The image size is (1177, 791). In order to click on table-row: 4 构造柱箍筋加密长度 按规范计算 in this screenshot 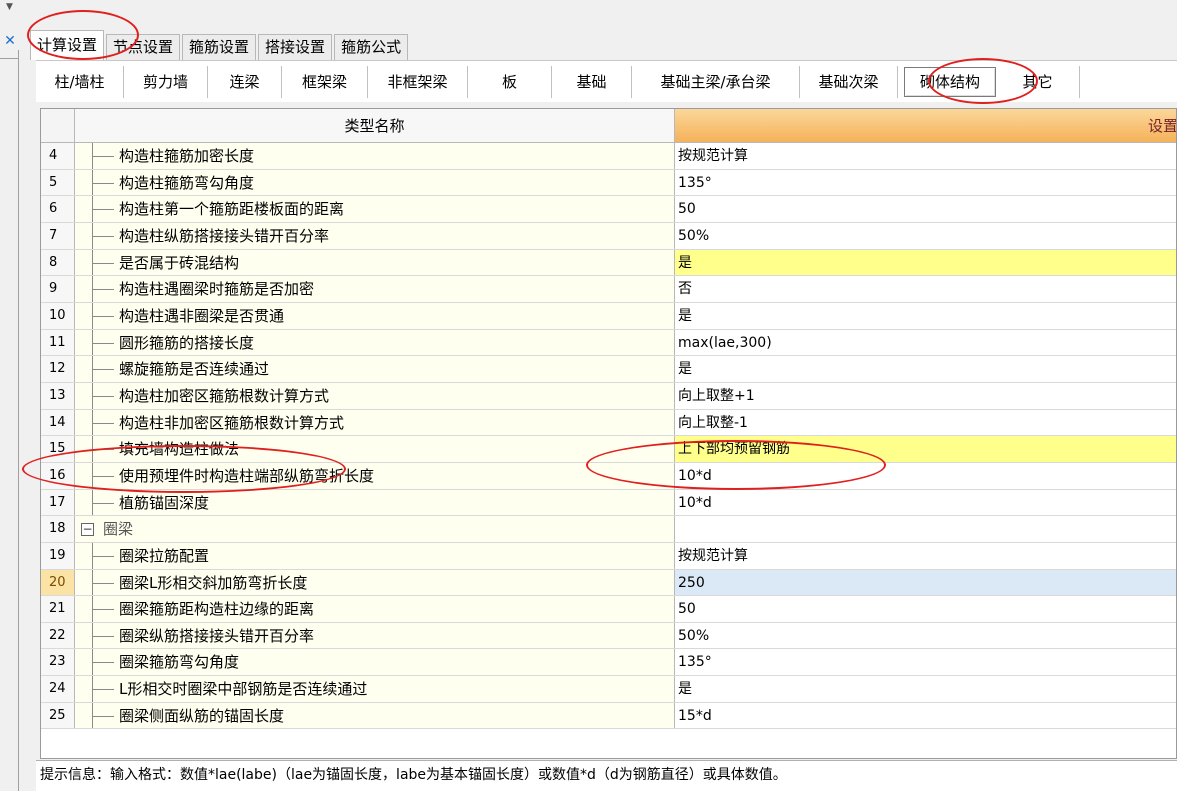, I will do `click(608, 156)`.